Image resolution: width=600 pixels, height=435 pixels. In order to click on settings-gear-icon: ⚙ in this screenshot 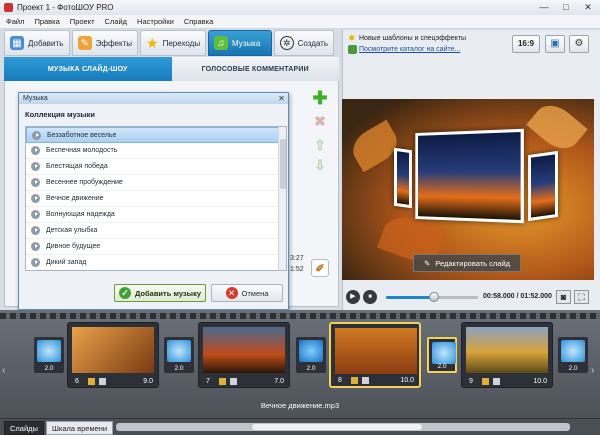, I will do `click(579, 44)`.